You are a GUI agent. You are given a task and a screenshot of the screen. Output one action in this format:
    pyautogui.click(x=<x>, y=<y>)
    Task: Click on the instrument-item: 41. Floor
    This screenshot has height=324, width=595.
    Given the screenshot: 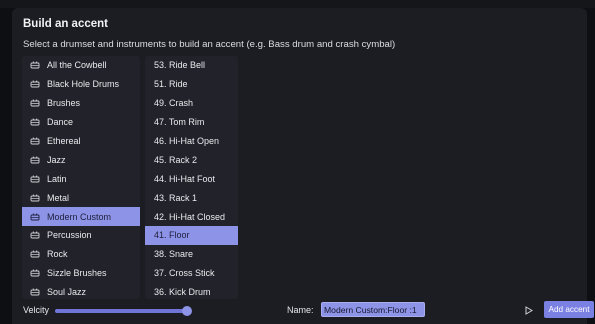 What is the action you would take?
    pyautogui.click(x=191, y=235)
    